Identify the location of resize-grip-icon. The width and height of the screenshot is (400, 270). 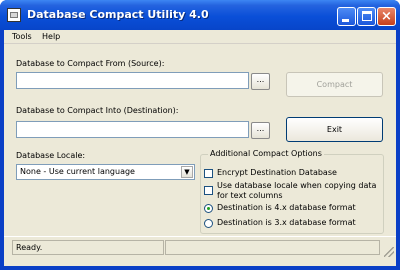
(389, 252).